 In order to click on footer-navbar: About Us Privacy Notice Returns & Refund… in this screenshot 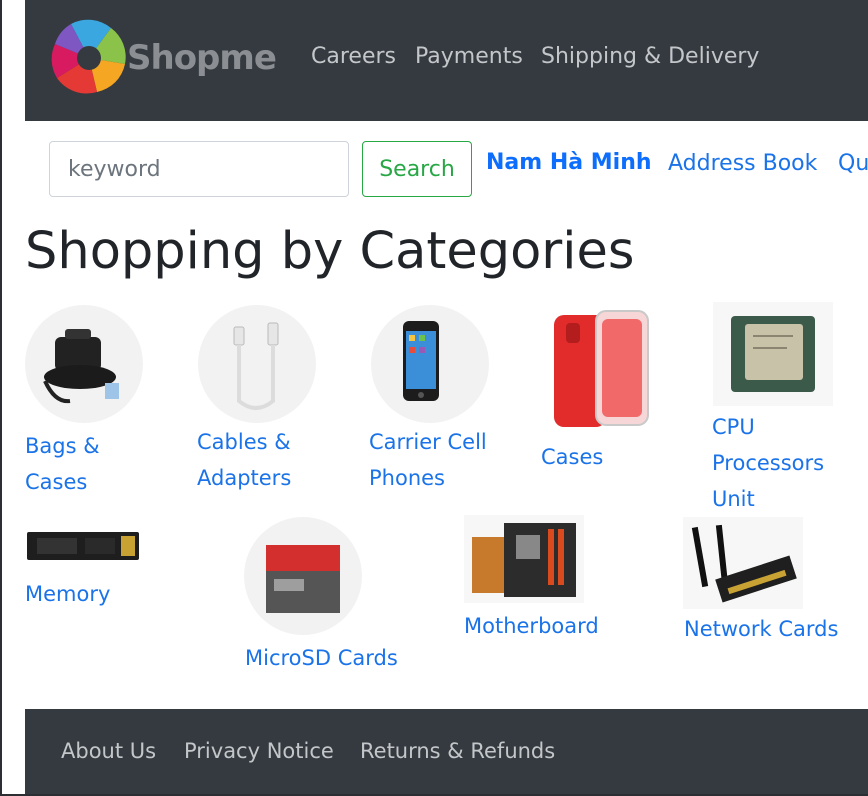, I will do `click(446, 751)`.